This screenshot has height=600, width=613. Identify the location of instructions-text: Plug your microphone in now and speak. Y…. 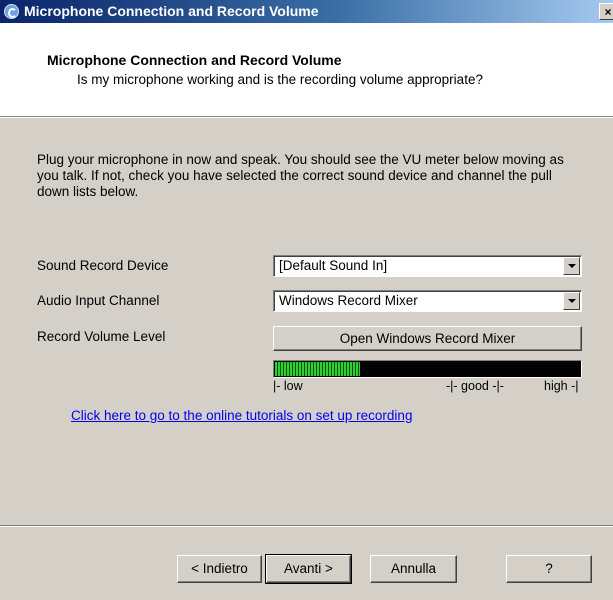
(300, 175).